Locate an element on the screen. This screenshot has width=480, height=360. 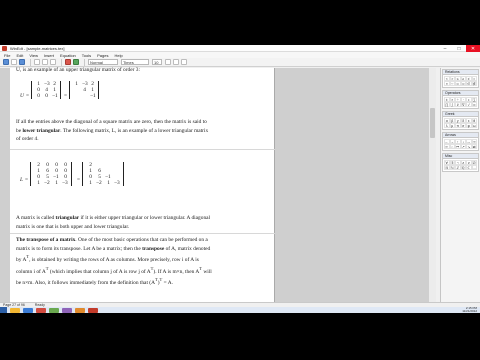
undo-icon is located at coordinates (68, 62).